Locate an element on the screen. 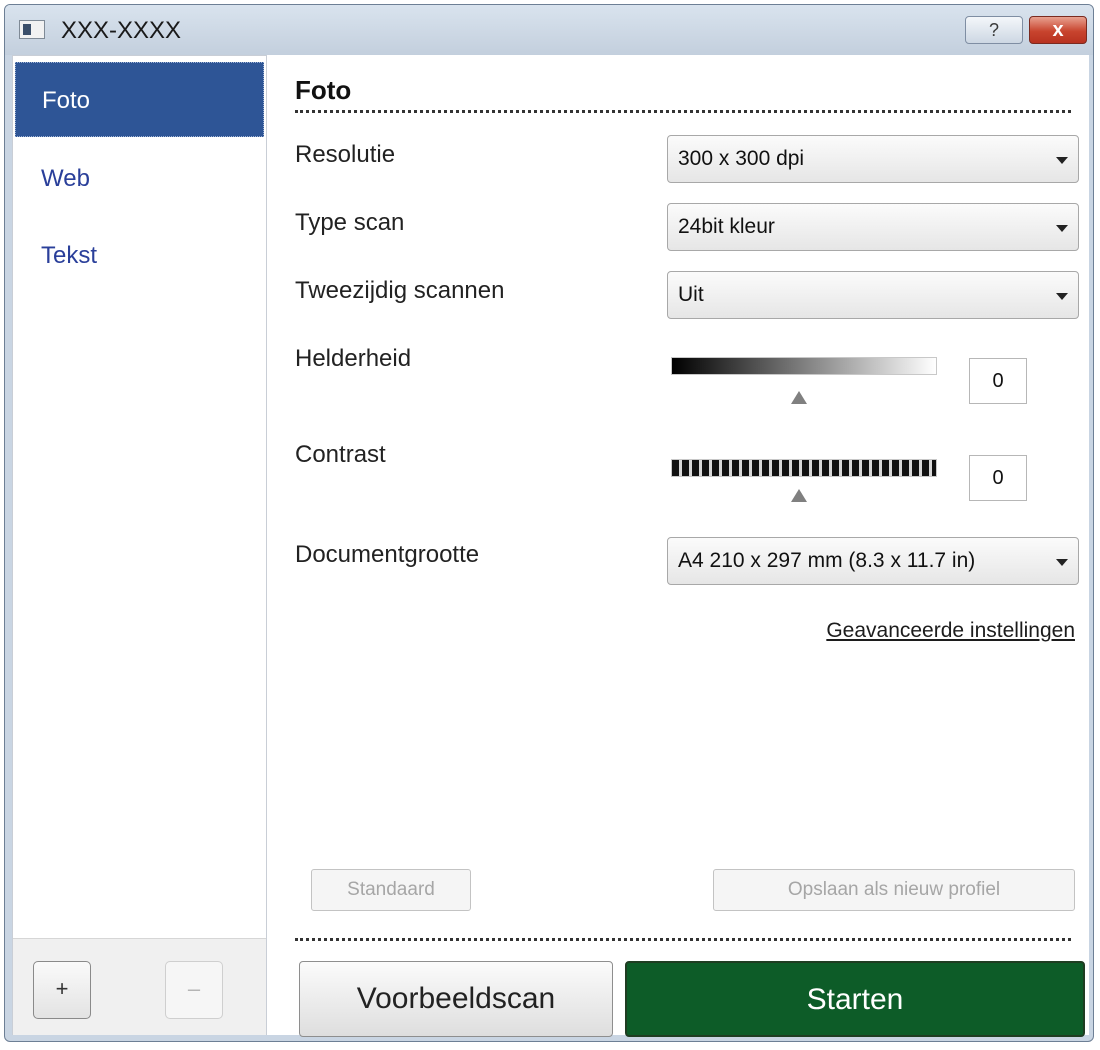 This screenshot has height=1050, width=1100. duplex-value: Uit is located at coordinates (691, 294).